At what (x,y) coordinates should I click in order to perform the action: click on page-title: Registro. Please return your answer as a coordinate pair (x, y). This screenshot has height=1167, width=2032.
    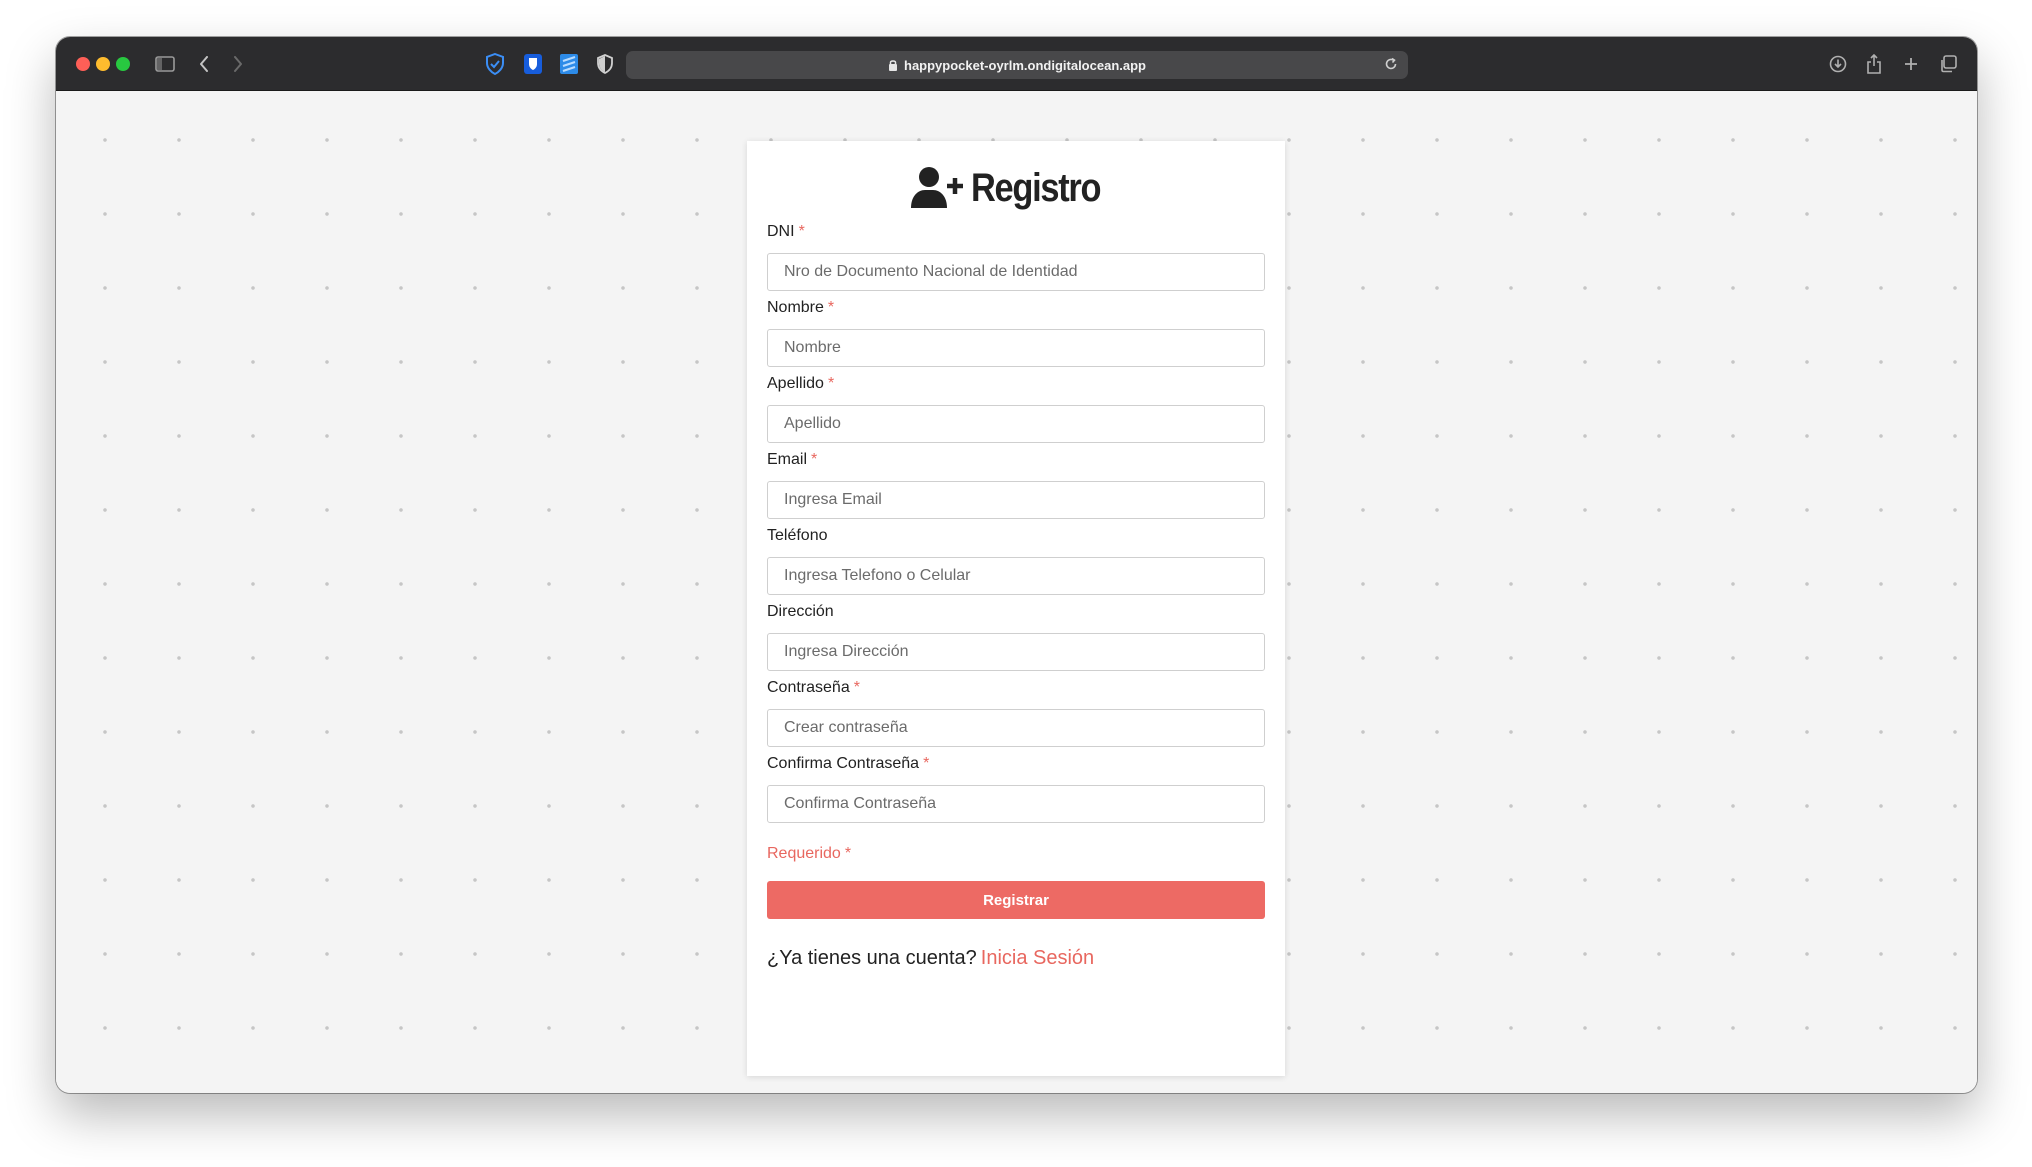
    Looking at the image, I should click on (1036, 187).